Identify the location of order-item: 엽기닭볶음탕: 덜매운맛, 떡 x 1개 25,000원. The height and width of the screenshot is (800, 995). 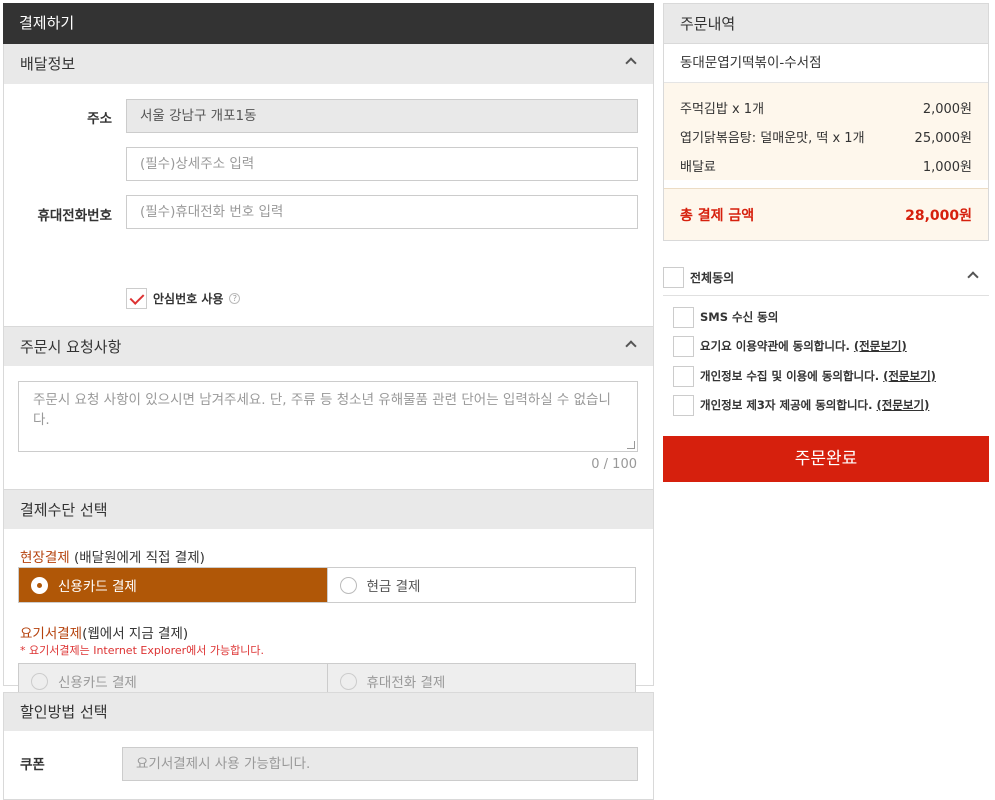
(826, 136).